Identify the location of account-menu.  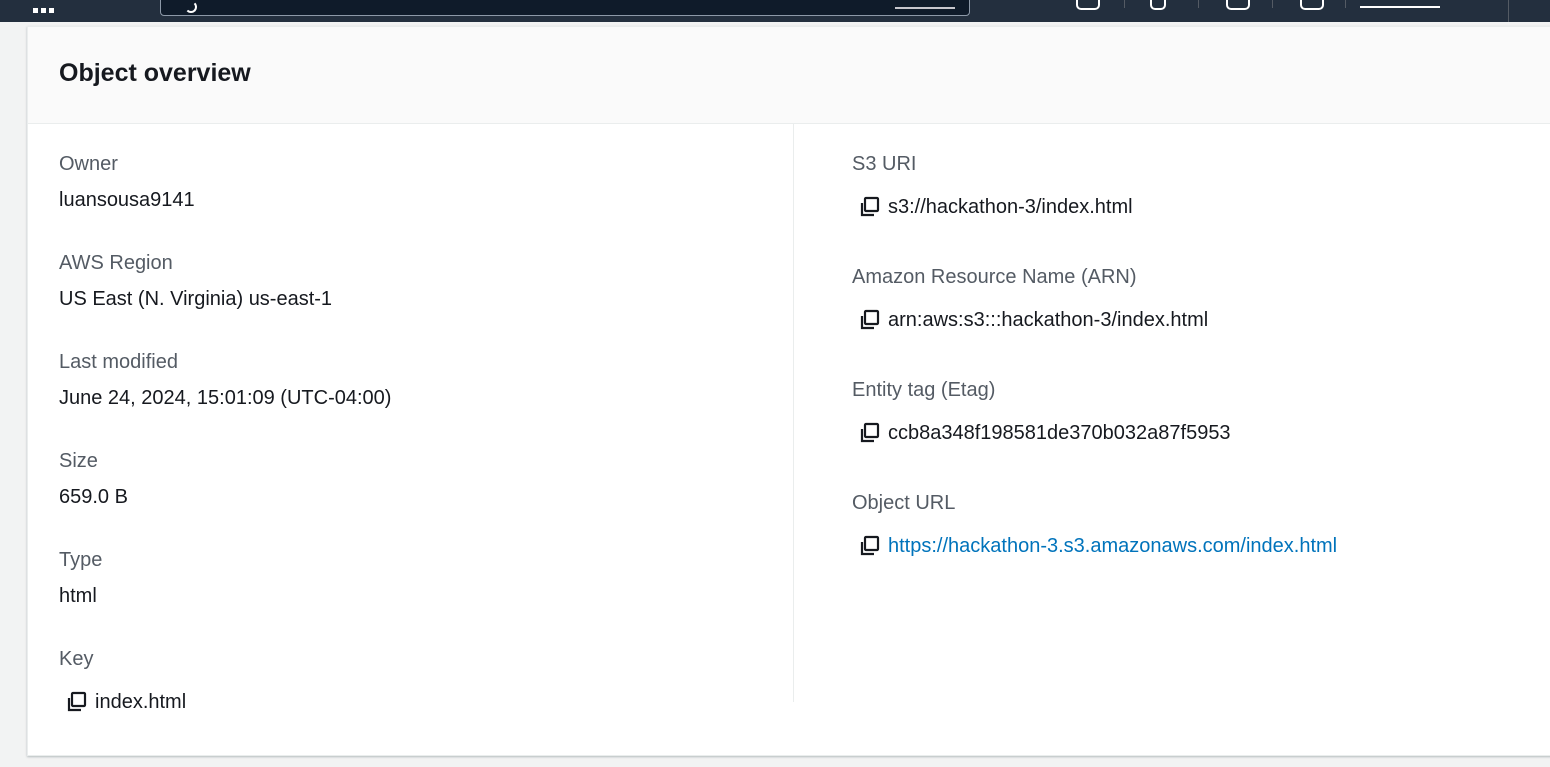
(1400, 4).